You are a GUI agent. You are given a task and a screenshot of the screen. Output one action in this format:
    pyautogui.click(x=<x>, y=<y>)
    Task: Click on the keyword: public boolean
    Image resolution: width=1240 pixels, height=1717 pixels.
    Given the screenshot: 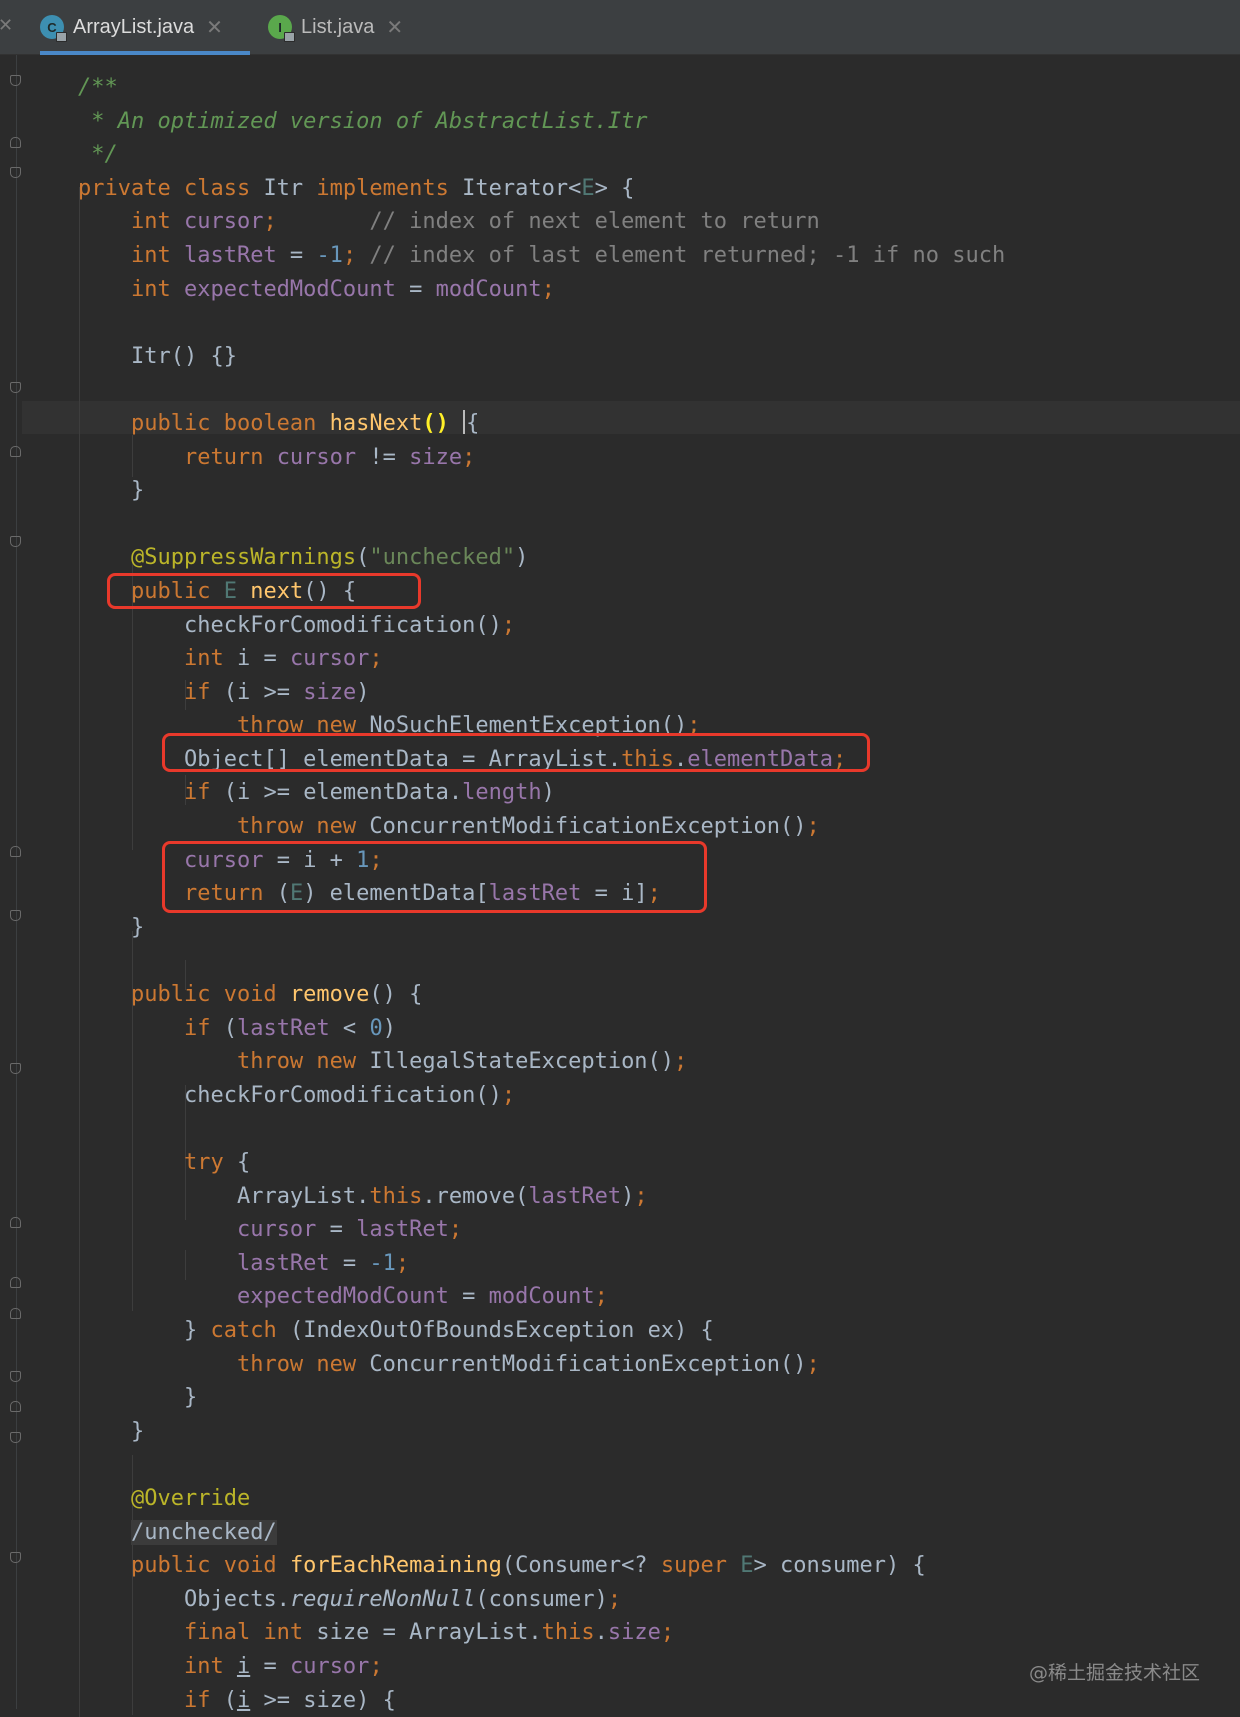 What is the action you would take?
    pyautogui.click(x=230, y=423)
    